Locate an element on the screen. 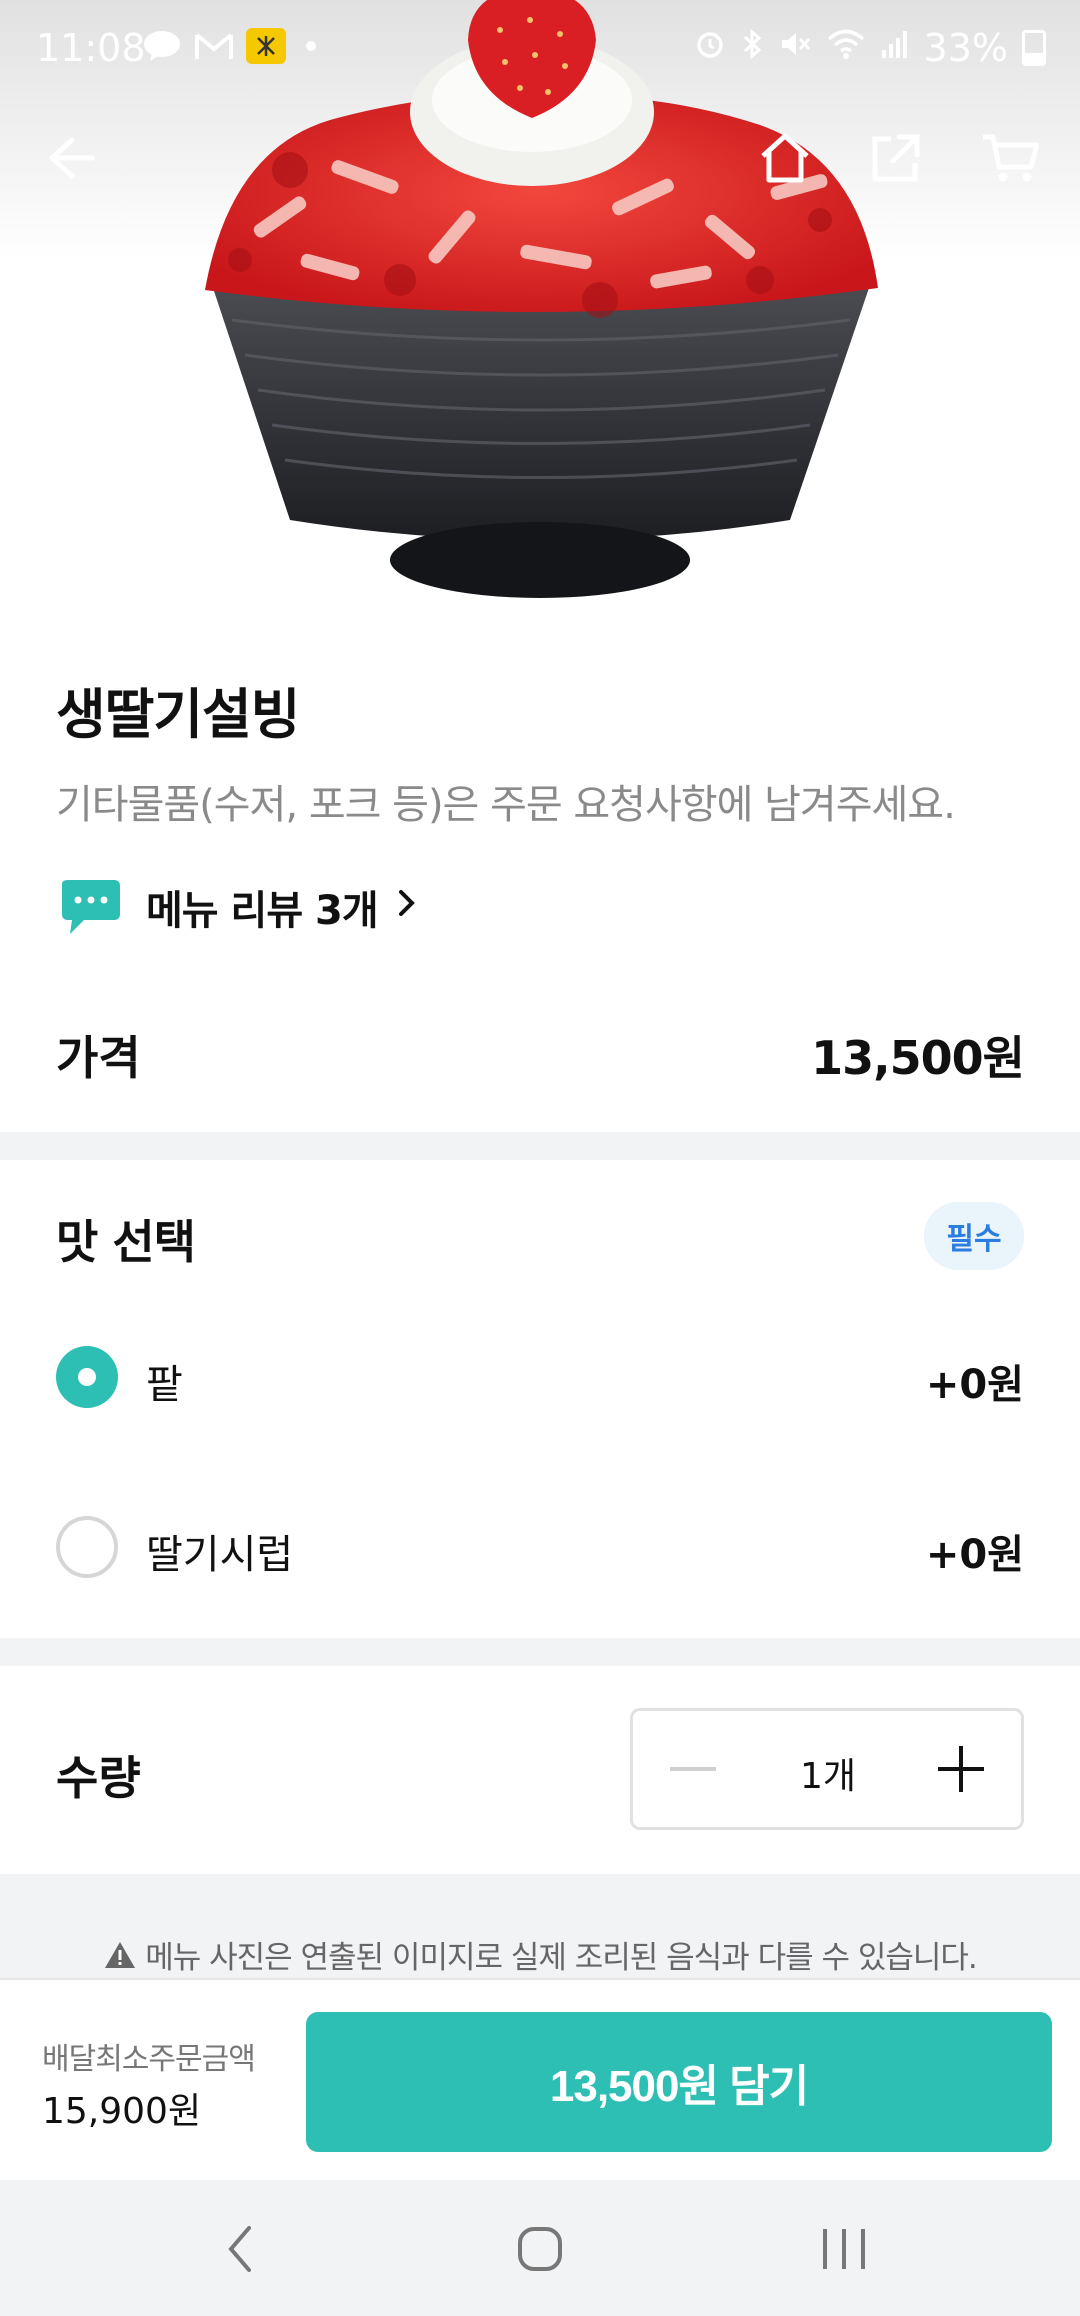  quantity-section: 수량 1개 is located at coordinates (540, 1770).